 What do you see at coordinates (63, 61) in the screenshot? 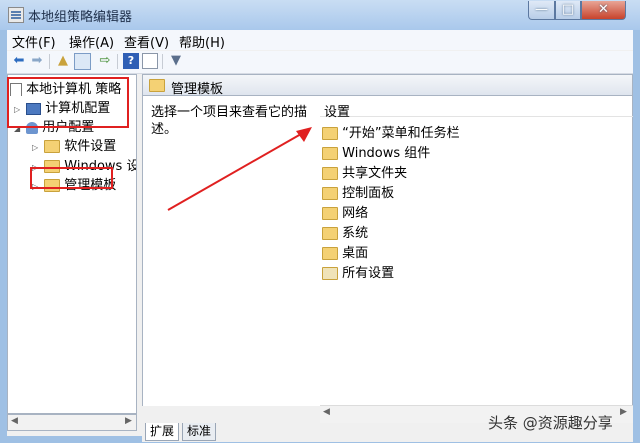
I see `up-folder-icon: ▲` at bounding box center [63, 61].